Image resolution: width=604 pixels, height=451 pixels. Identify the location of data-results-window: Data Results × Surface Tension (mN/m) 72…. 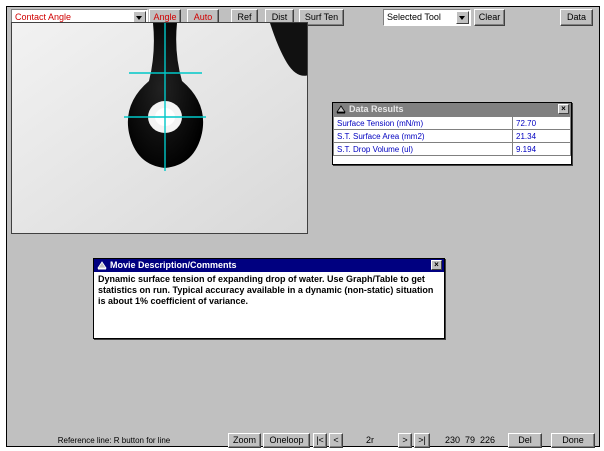
(452, 133).